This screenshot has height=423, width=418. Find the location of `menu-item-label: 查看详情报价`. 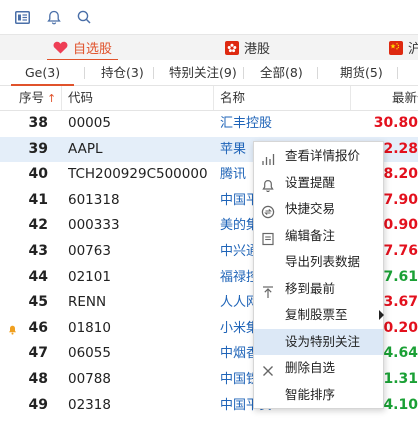

menu-item-label: 查看详情报价 is located at coordinates (323, 155).